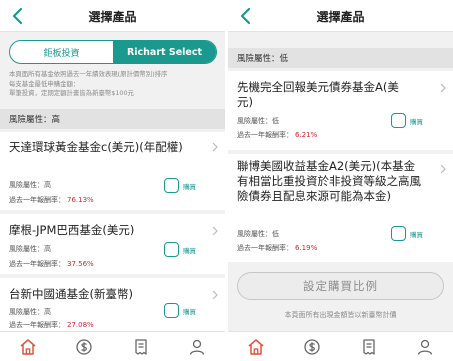  I want to click on return-value: 6.21%, so click(306, 135).